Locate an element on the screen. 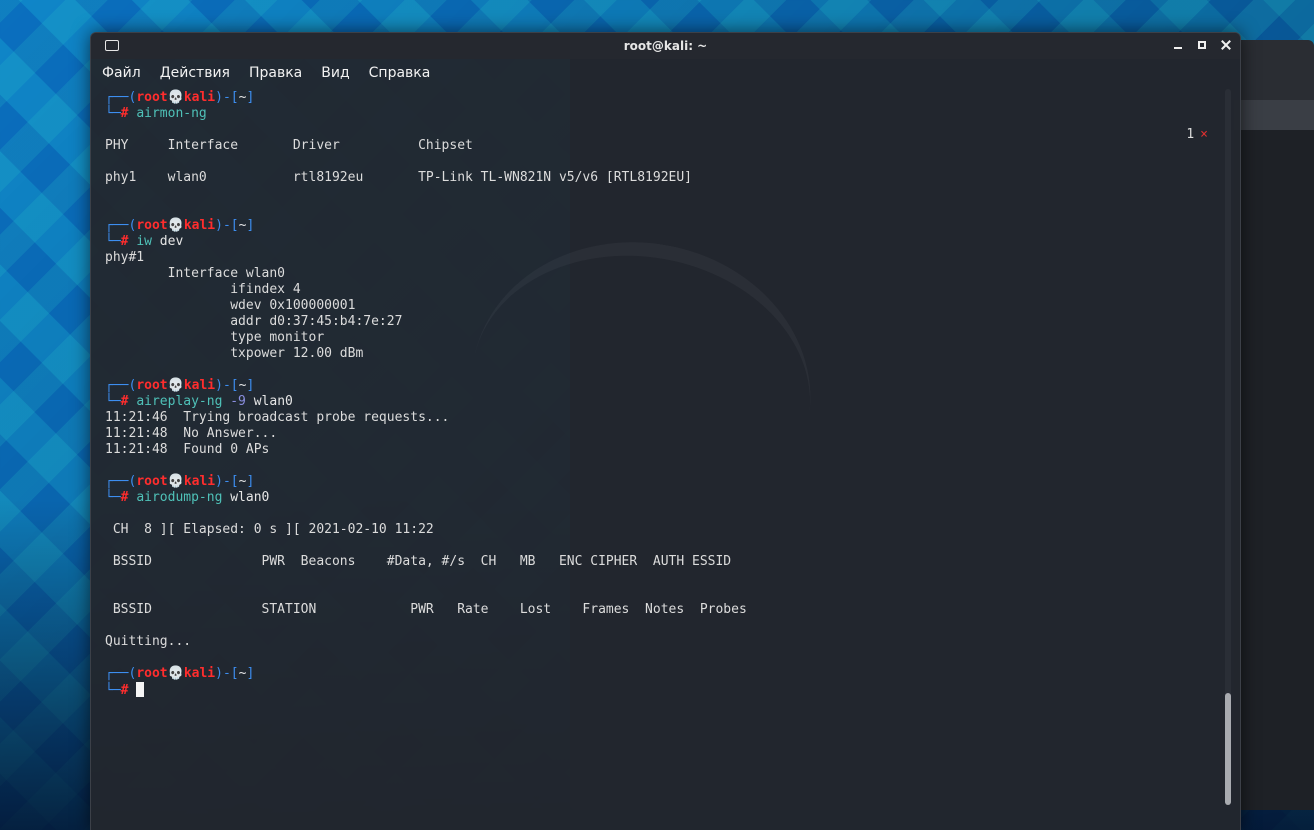 This screenshot has height=830, width=1314. window-controls is located at coordinates (1202, 45).